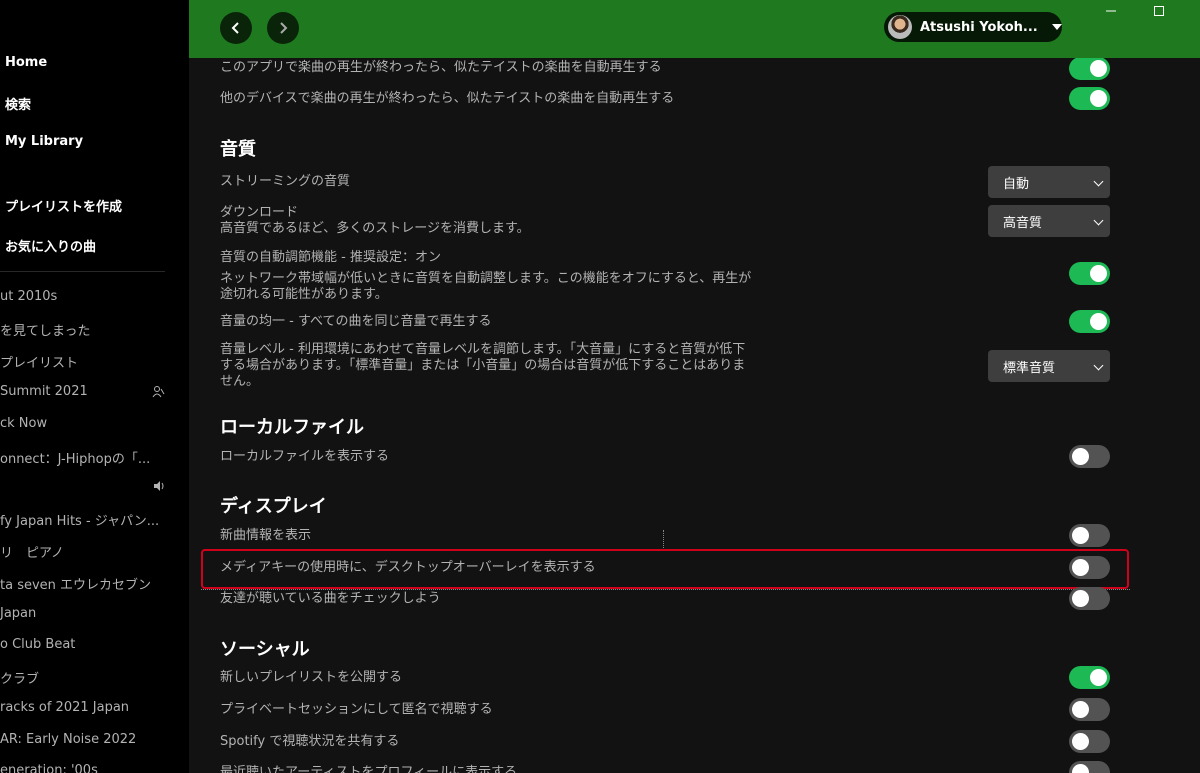 Image resolution: width=1200 pixels, height=773 pixels. I want to click on autoplay-this-app-toggle, so click(1089, 69).